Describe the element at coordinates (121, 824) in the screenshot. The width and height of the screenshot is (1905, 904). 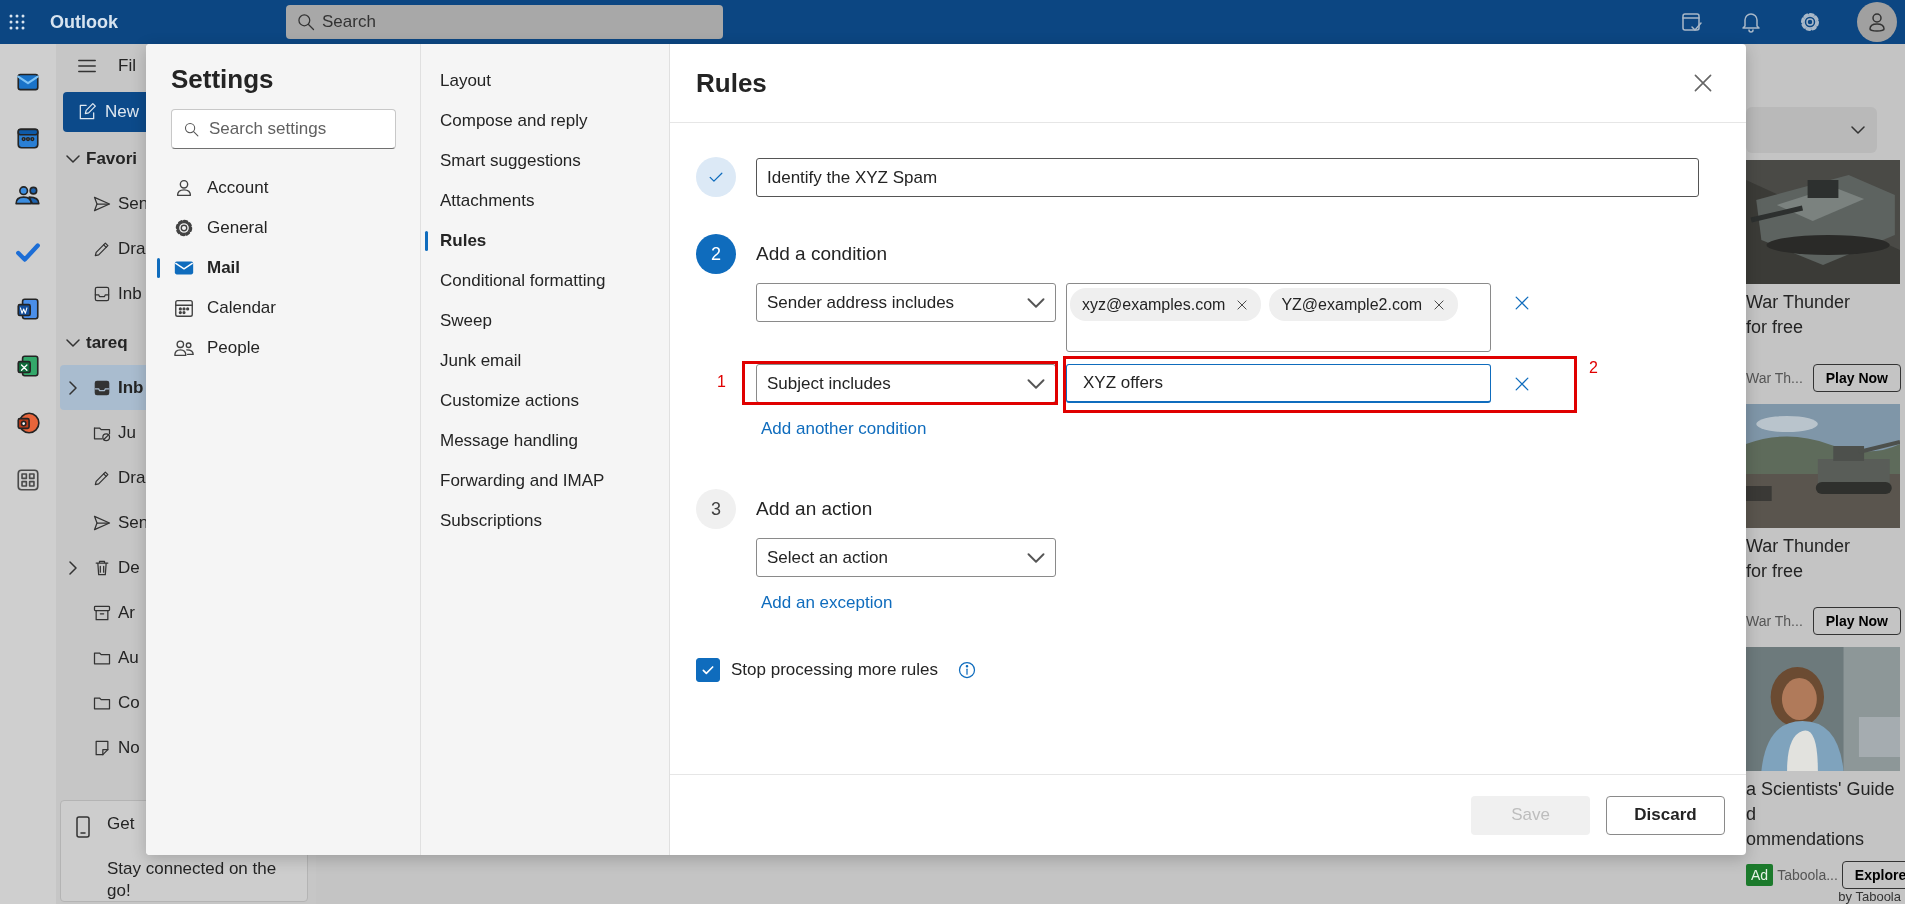
I see `promo-text: Get` at that location.